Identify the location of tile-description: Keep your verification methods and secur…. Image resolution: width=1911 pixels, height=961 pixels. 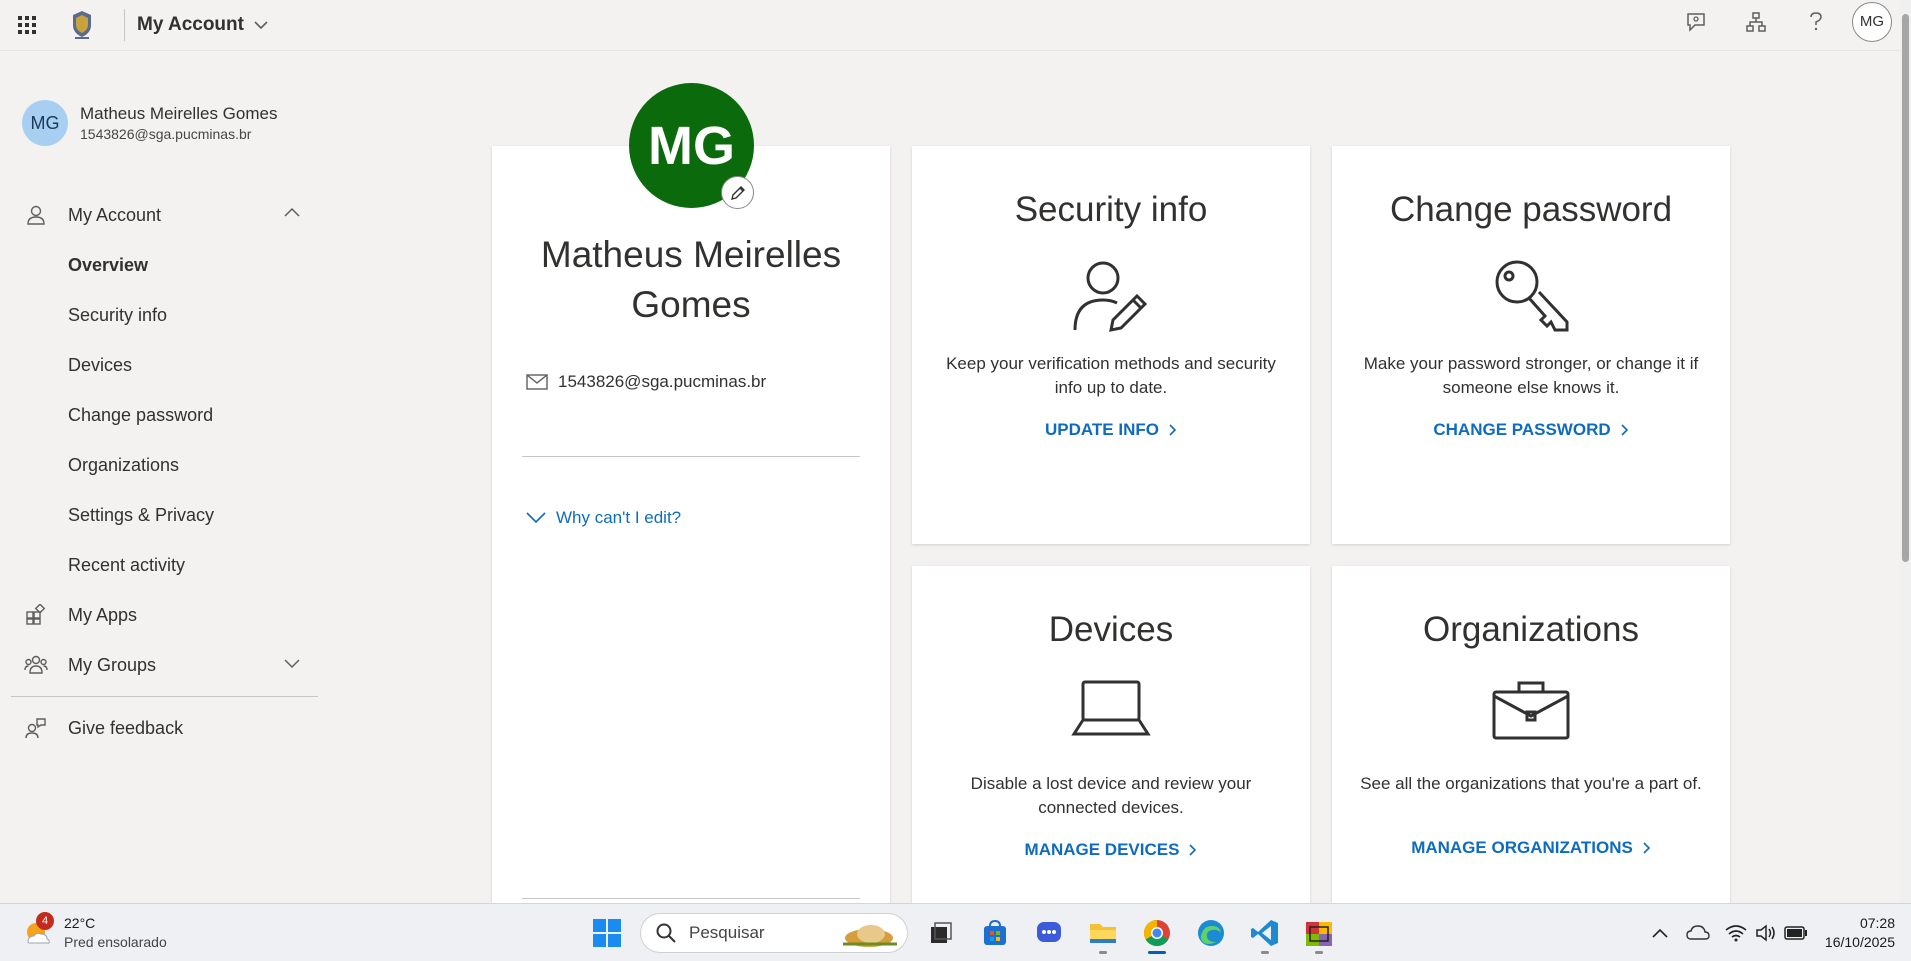
(1111, 375).